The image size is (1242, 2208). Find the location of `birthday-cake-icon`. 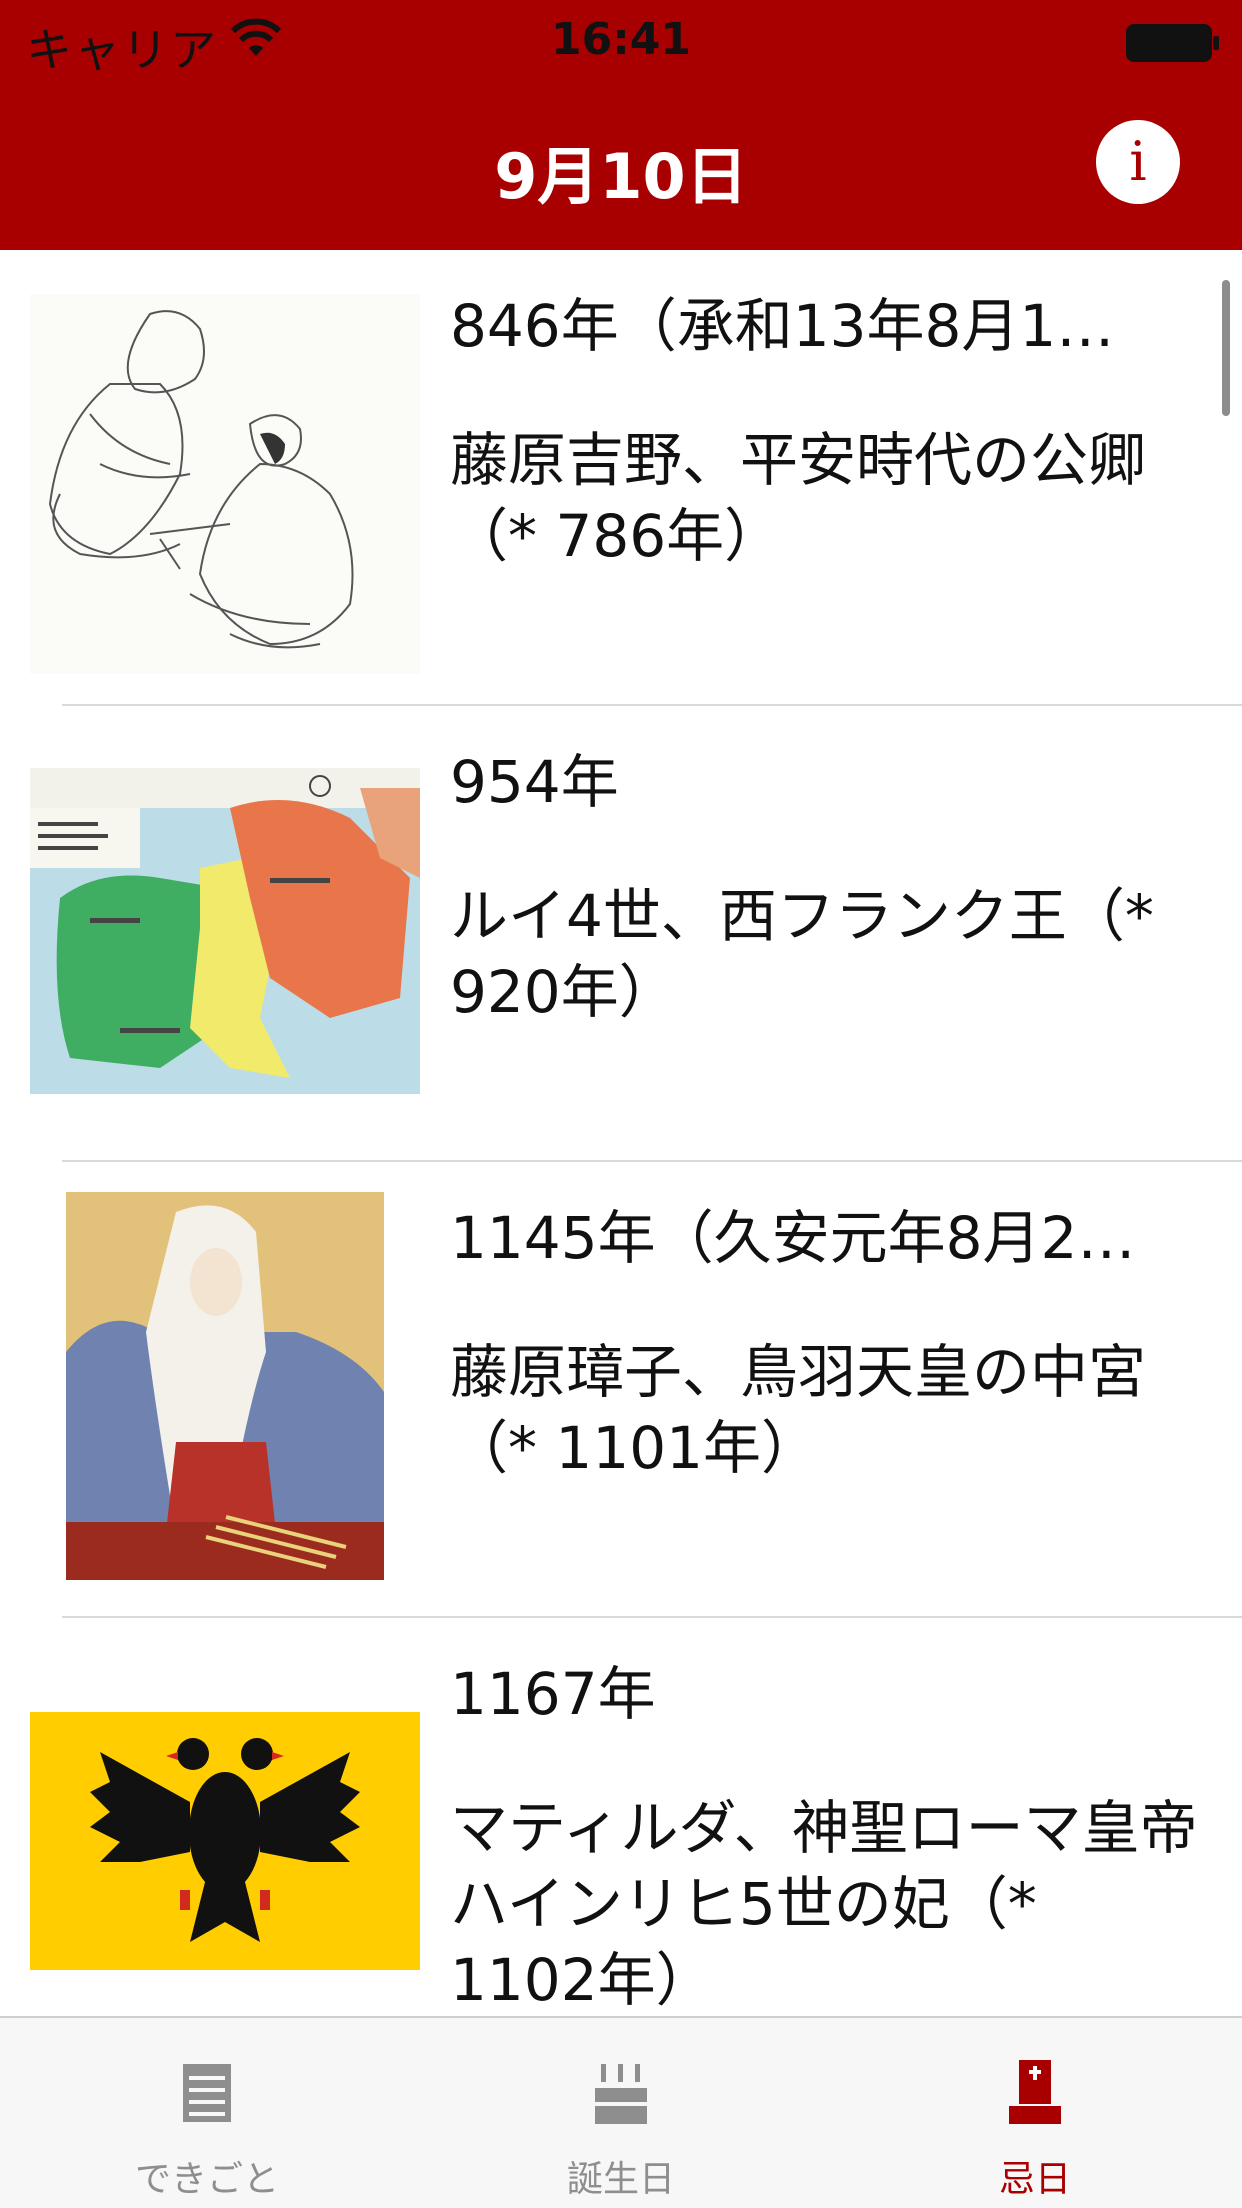

birthday-cake-icon is located at coordinates (621, 2094).